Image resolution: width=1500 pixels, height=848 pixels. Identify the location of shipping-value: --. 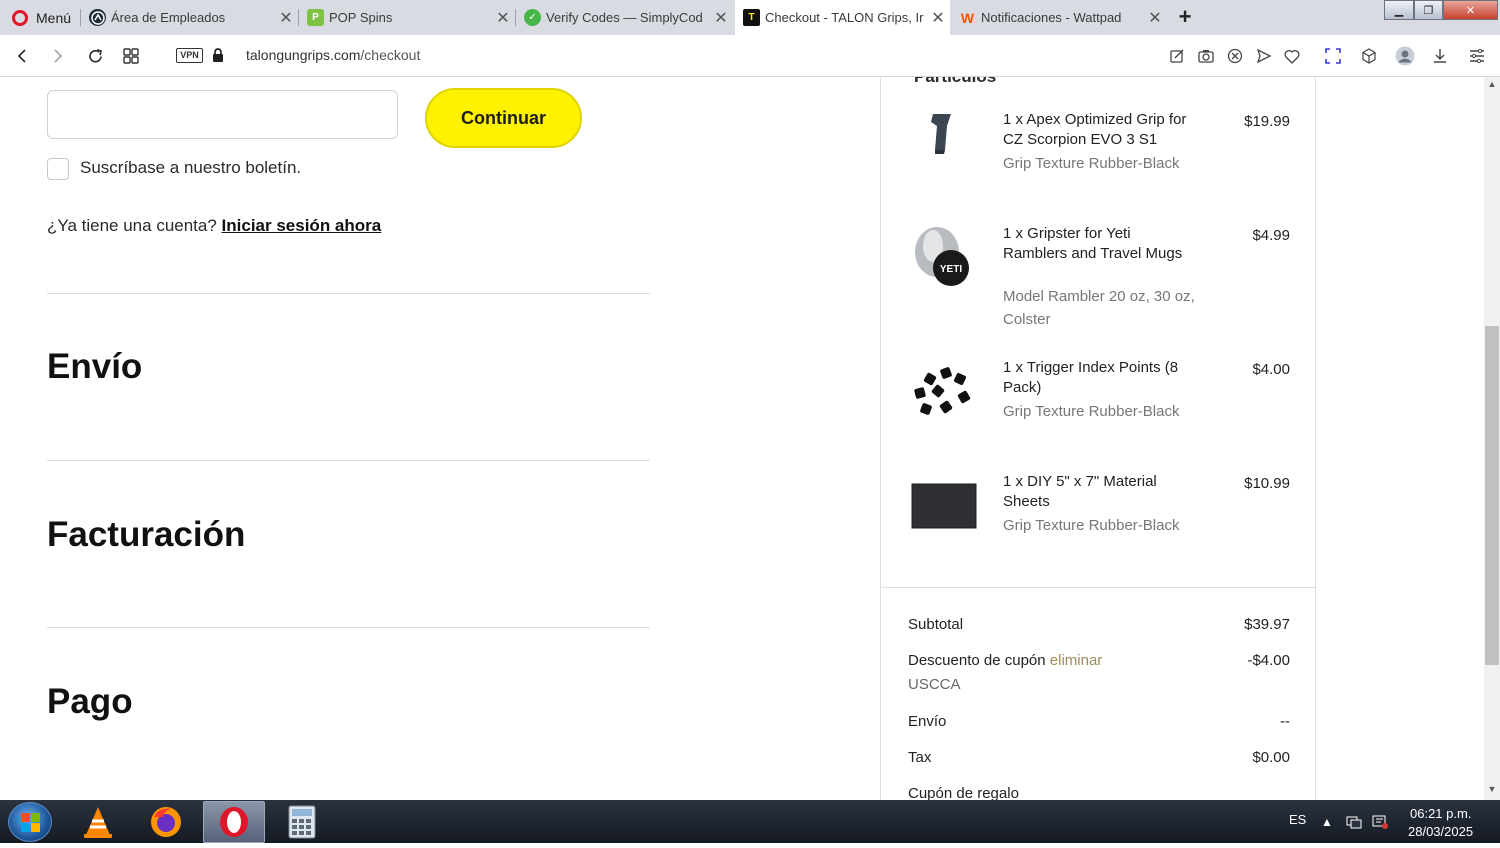
(1285, 721).